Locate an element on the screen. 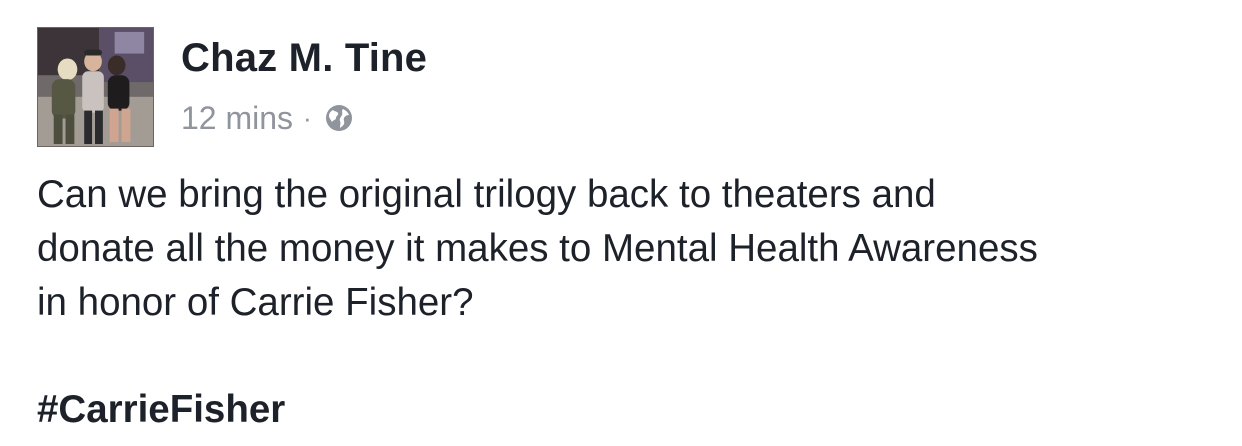 The height and width of the screenshot is (446, 1242). post-body-line: in honor of Carrie Fisher? is located at coordinates (255, 302).